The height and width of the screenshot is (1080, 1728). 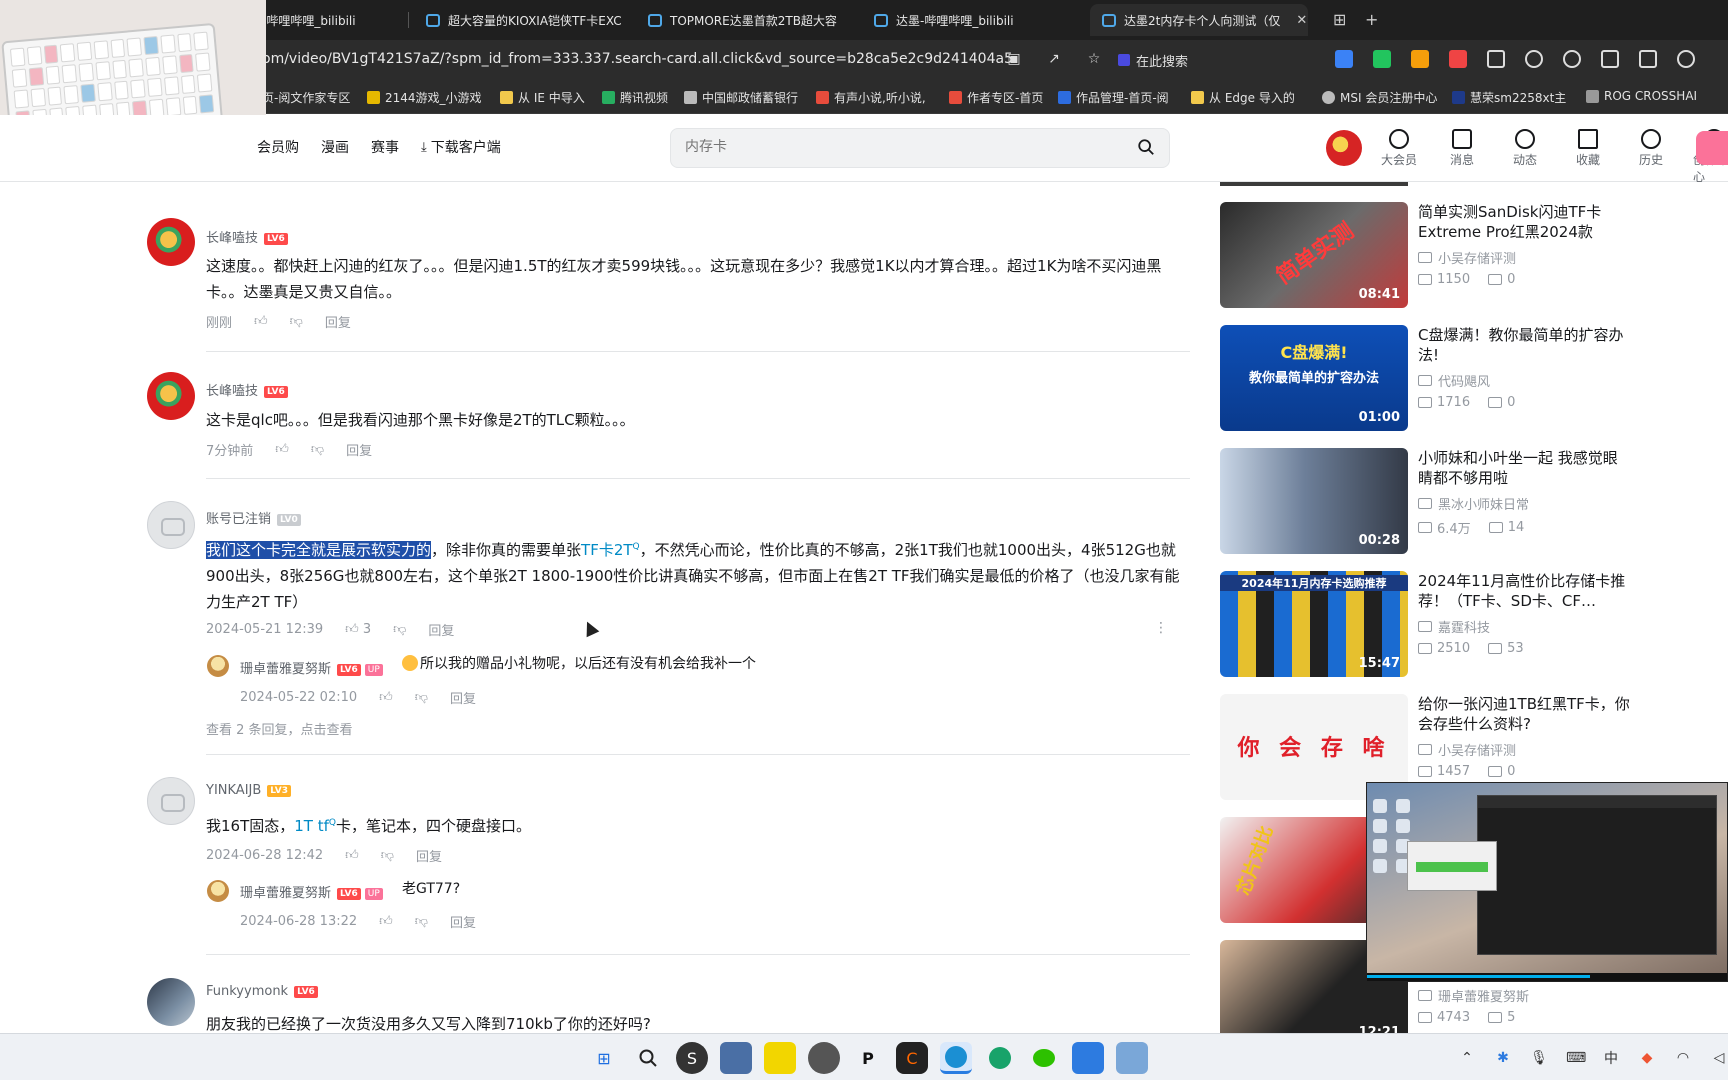 What do you see at coordinates (1379, 97) in the screenshot?
I see `bookmark-item: MSI 会员注册中心` at bounding box center [1379, 97].